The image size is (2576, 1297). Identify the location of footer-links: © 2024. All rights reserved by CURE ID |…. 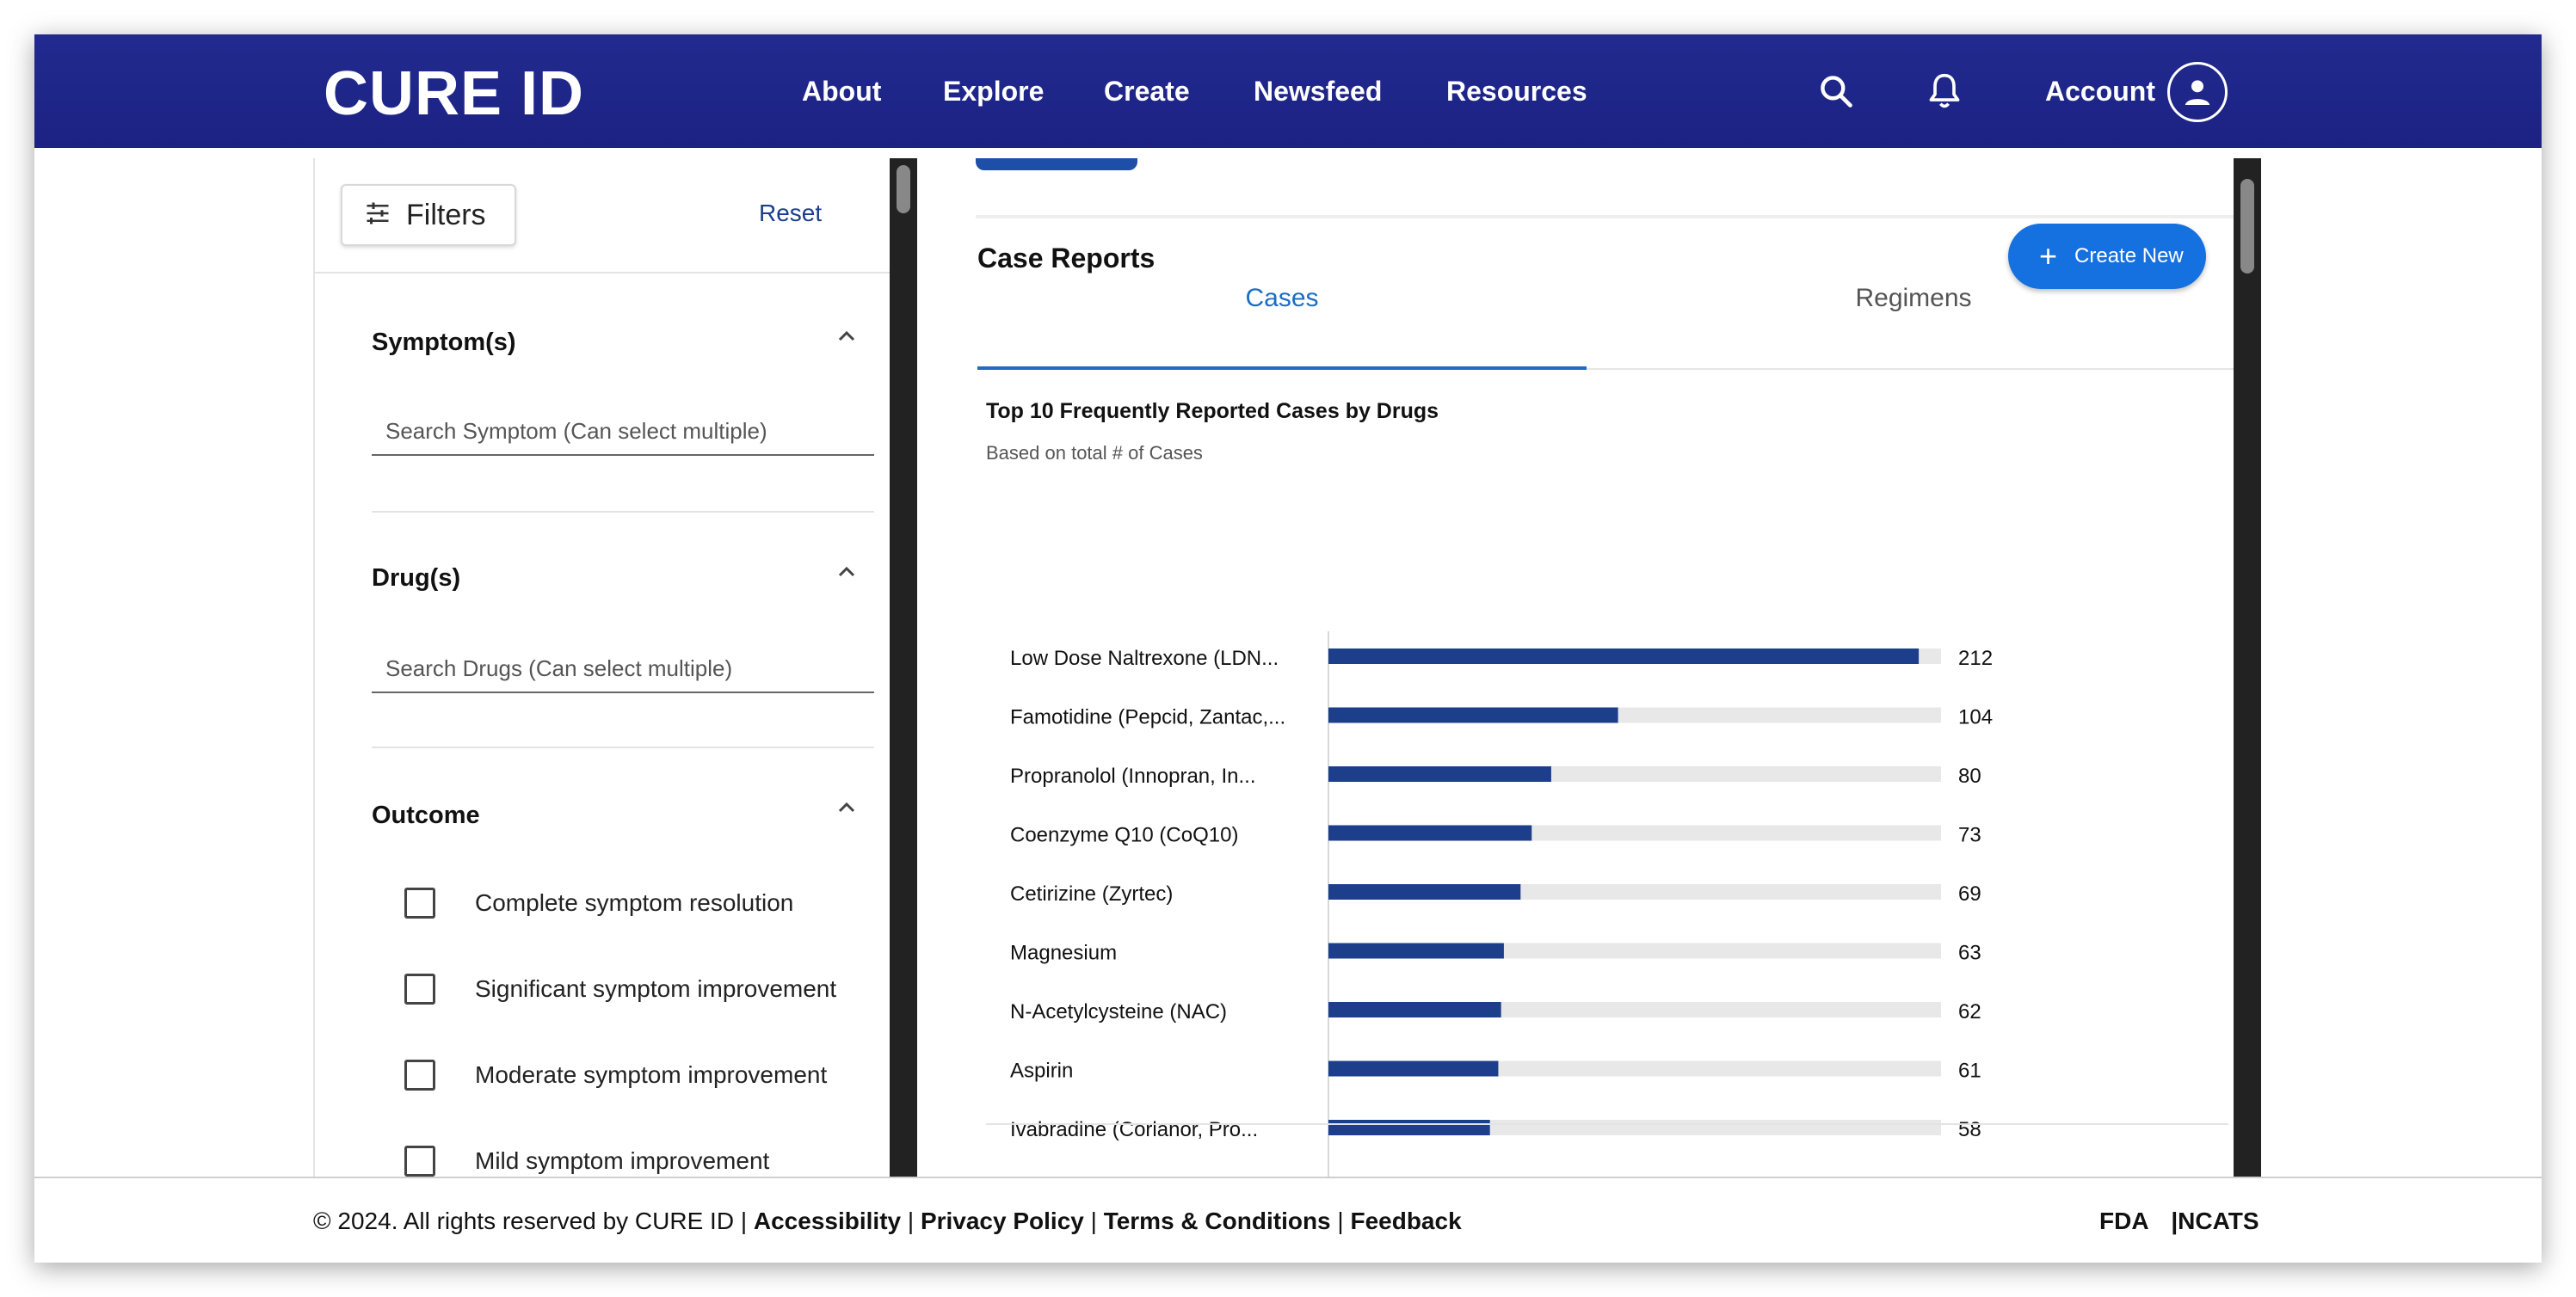
(887, 1221).